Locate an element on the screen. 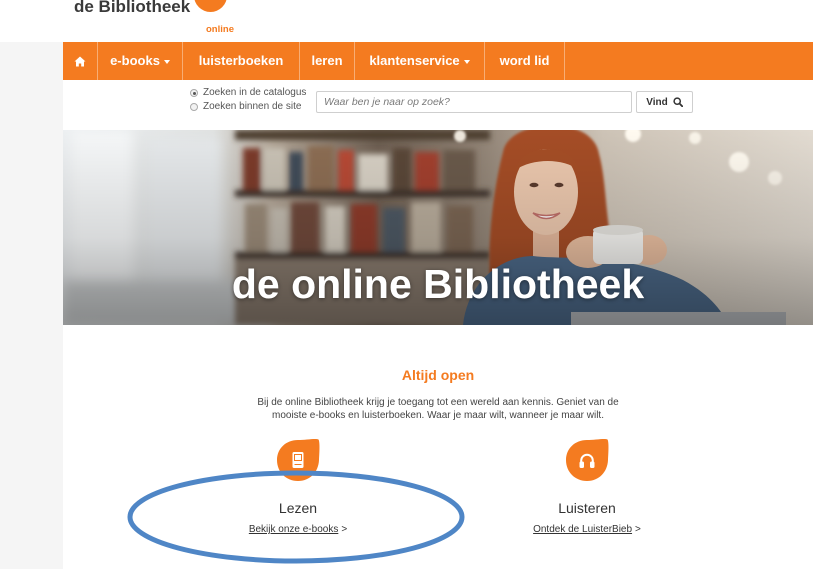  nav-item-word-lid: word lid is located at coordinates (525, 61).